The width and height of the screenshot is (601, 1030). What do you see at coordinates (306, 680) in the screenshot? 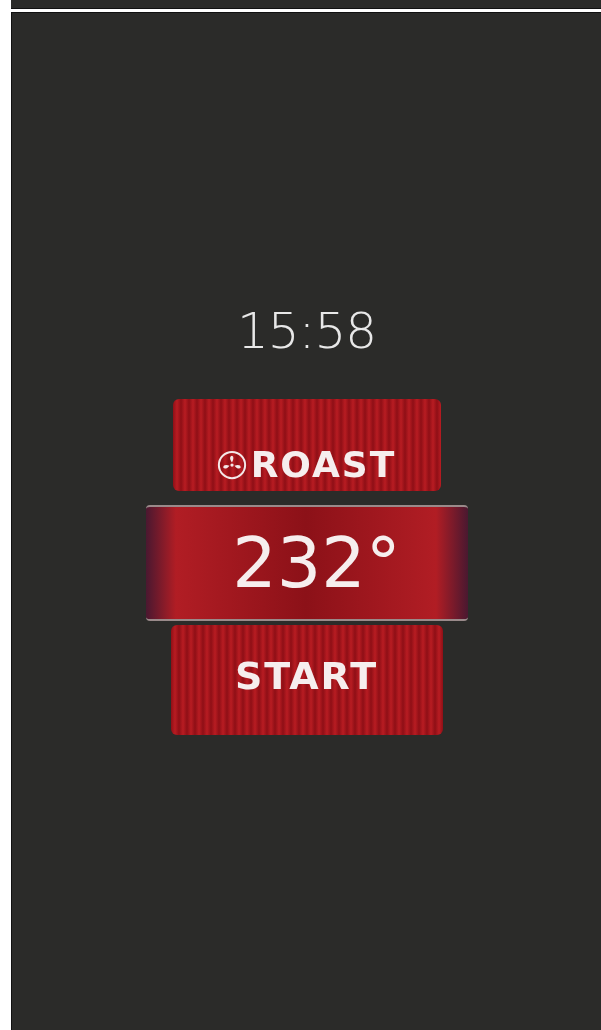
I see `start-button: START` at bounding box center [306, 680].